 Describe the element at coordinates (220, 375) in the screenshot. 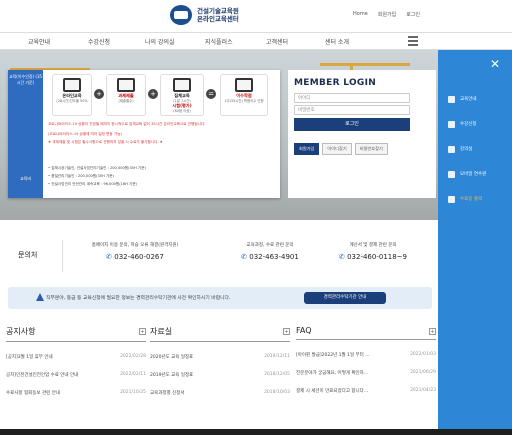

I see `list-item: 2019년도 교육 일정표 2018/12/05` at that location.